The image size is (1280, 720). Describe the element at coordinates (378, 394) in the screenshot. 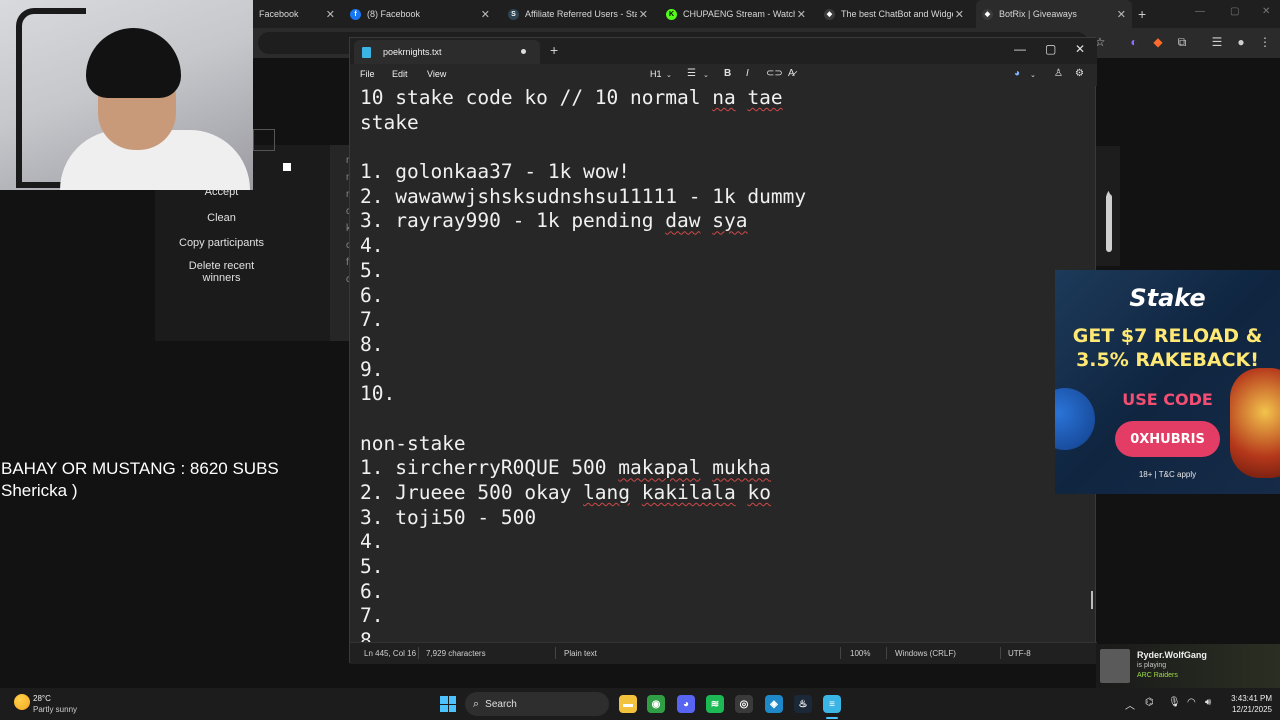

I see `line-text: 10.` at that location.